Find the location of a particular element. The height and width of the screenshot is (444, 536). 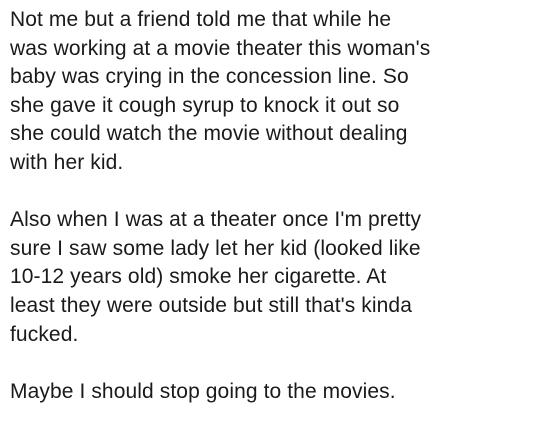

post-paragraph-3: Maybe I should stop going to the movies. is located at coordinates (203, 391).